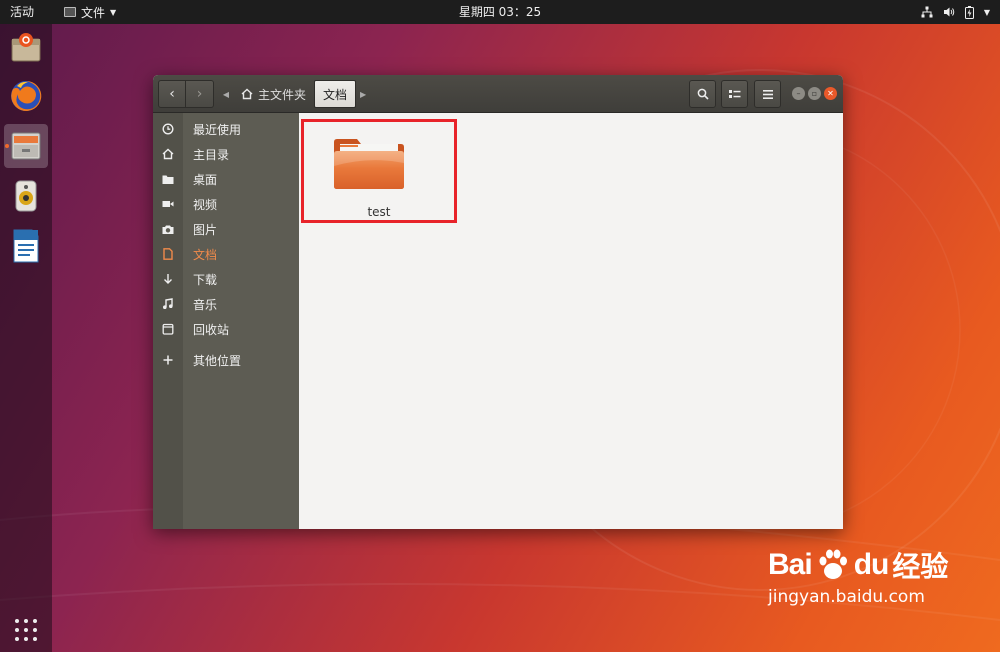  I want to click on path-scroll-right-icon: ▶, so click(363, 94).